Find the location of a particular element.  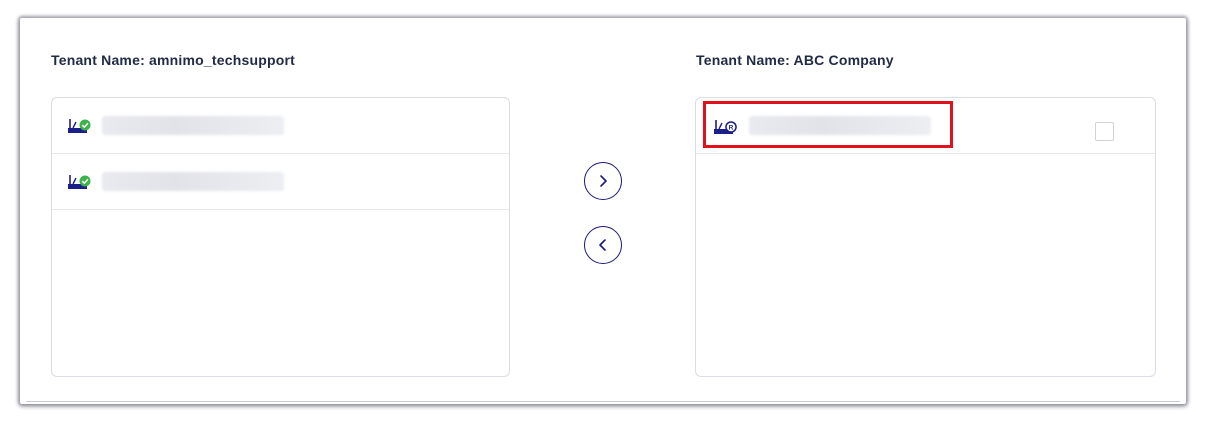

move-right-button is located at coordinates (603, 181).